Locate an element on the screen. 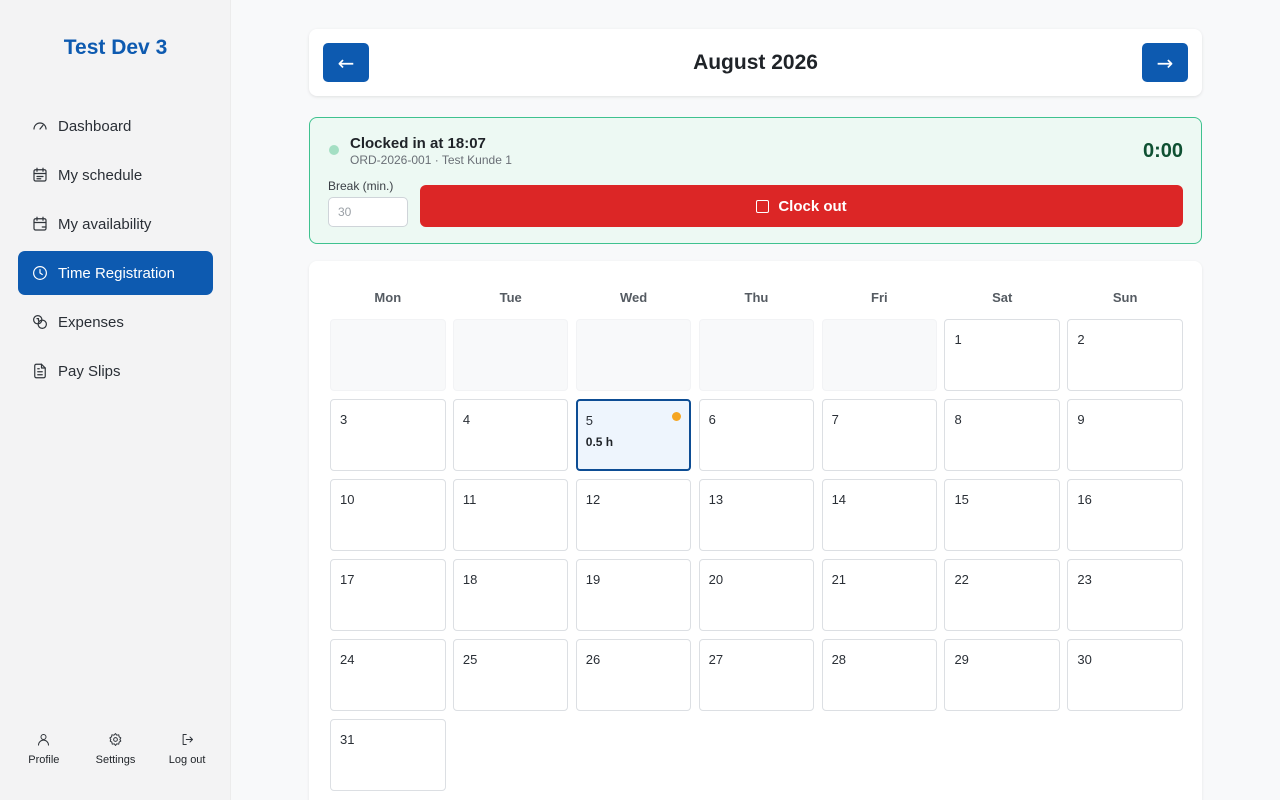 The width and height of the screenshot is (1280, 800). weekday-header: Mon Tue Wed Thu Fri Sat Sun is located at coordinates (755, 297).